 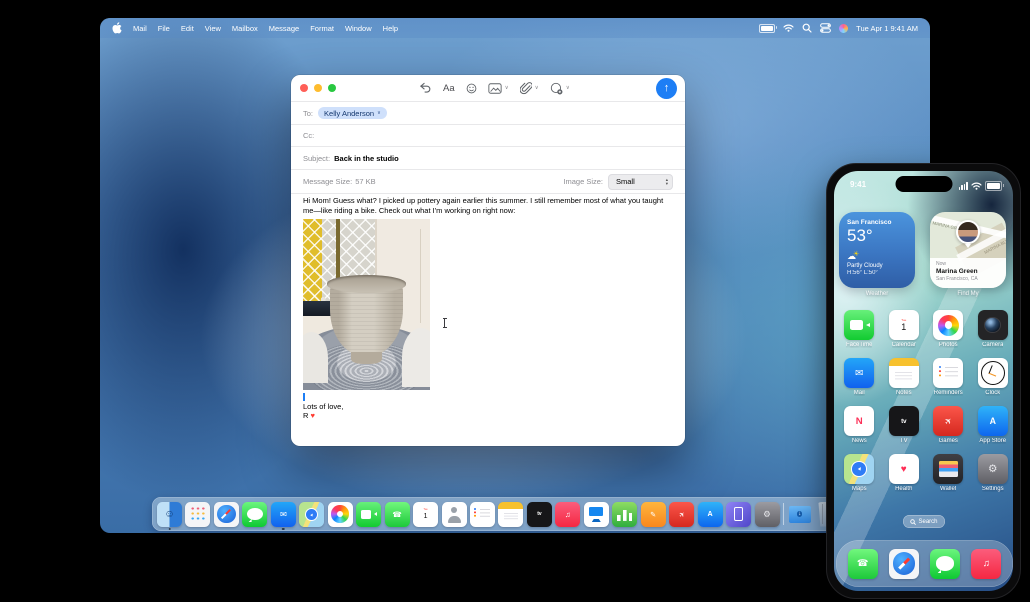 I want to click on iphone-dock, so click(x=924, y=563).